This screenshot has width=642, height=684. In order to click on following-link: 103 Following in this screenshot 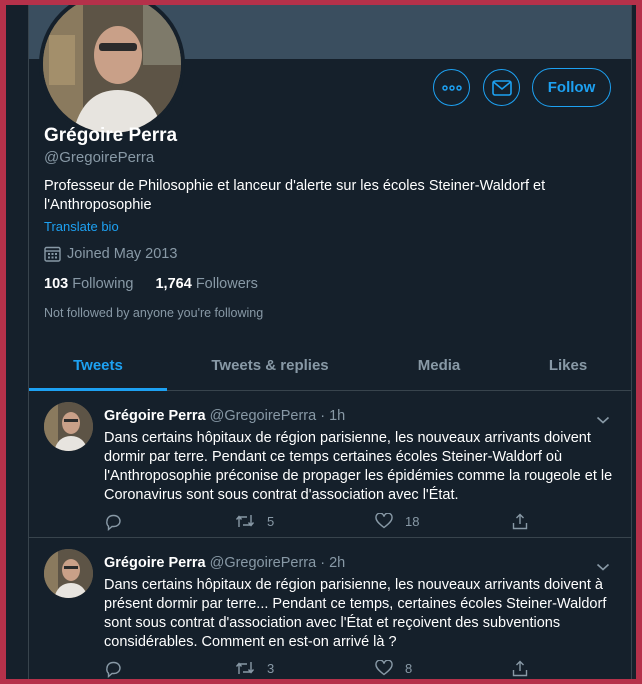, I will do `click(88, 284)`.